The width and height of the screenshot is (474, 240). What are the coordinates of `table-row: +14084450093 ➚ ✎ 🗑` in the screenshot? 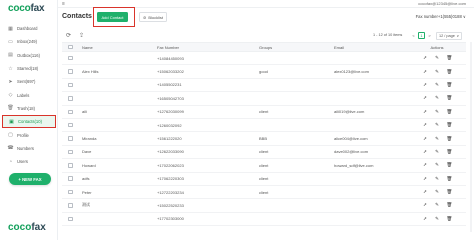 It's located at (264, 59).